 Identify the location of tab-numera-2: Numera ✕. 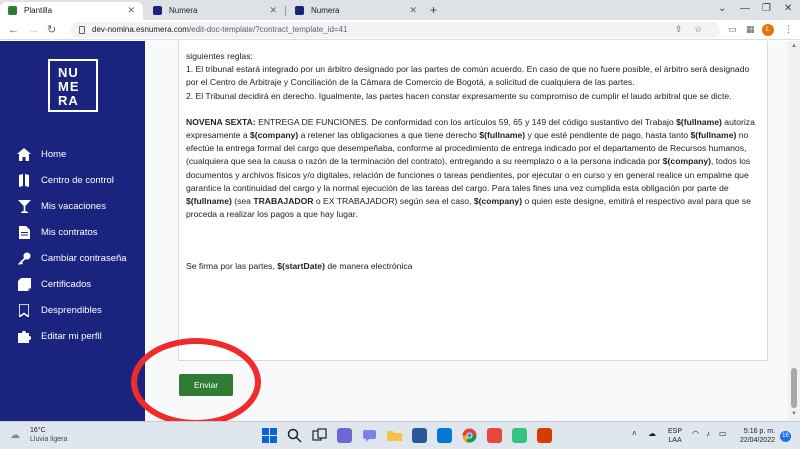
(356, 11).